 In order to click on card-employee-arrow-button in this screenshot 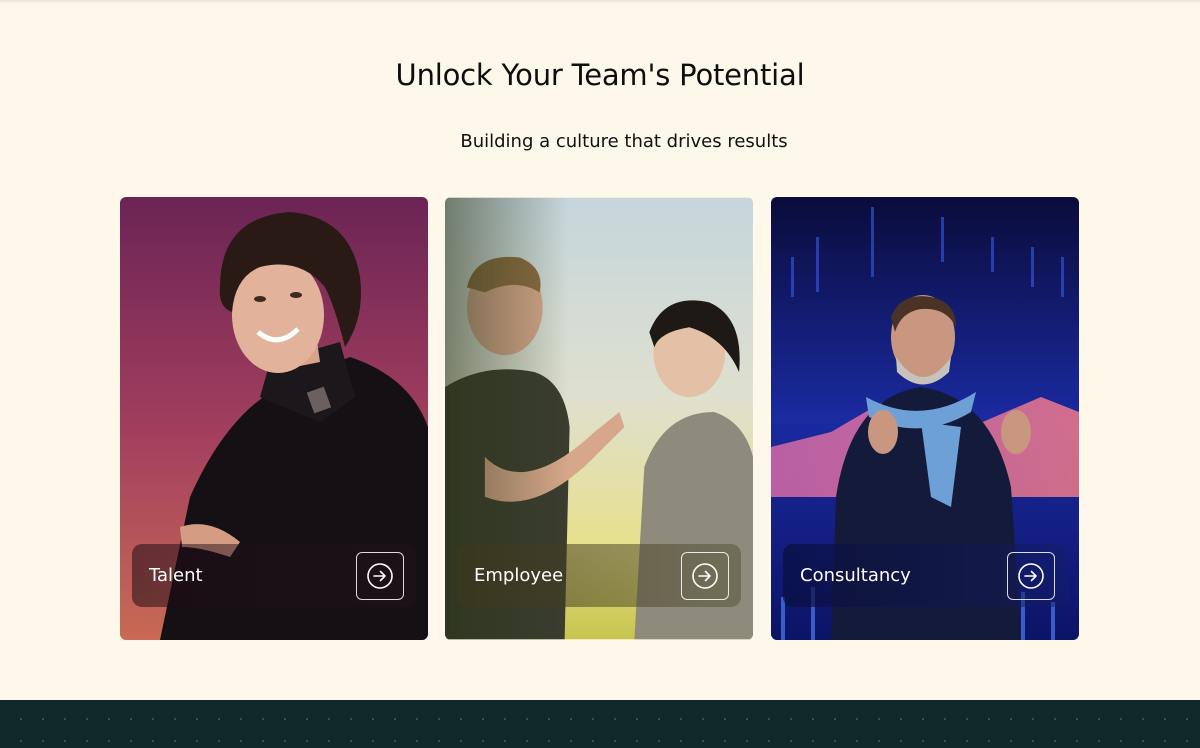, I will do `click(705, 575)`.